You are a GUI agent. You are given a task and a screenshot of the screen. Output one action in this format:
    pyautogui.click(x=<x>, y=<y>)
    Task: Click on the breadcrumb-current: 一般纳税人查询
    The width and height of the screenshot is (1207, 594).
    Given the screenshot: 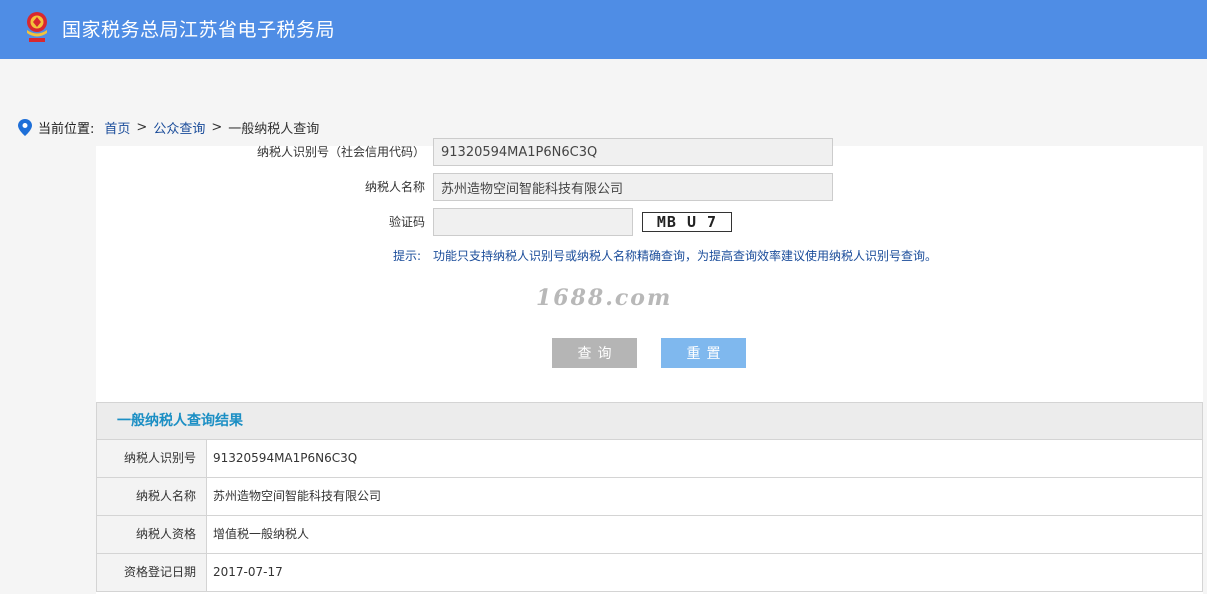 What is the action you would take?
    pyautogui.click(x=274, y=129)
    